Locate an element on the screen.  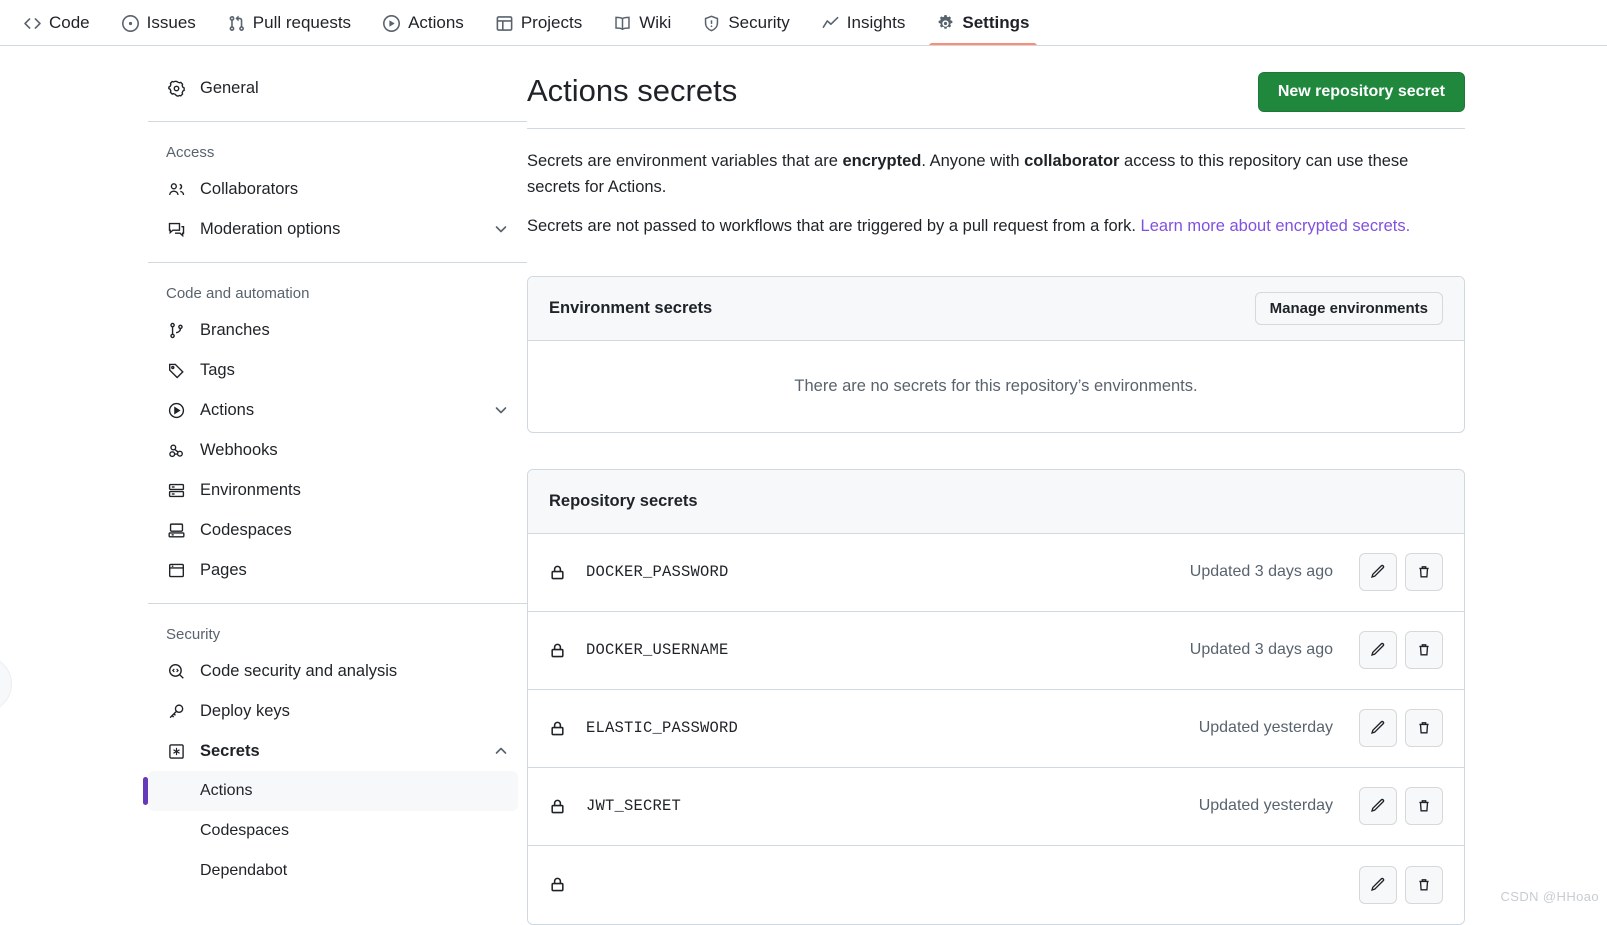
key-icon is located at coordinates (176, 711).